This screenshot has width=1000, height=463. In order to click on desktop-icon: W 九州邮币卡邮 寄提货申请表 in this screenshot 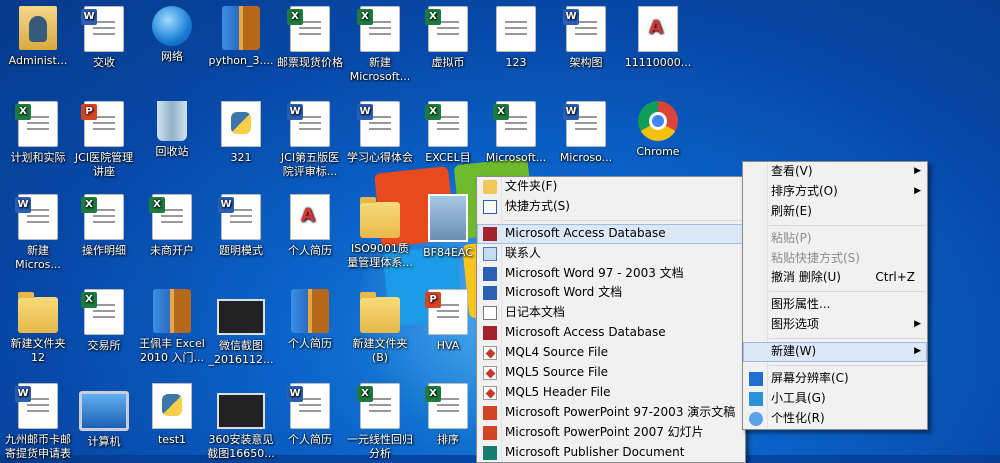, I will do `click(38, 422)`.